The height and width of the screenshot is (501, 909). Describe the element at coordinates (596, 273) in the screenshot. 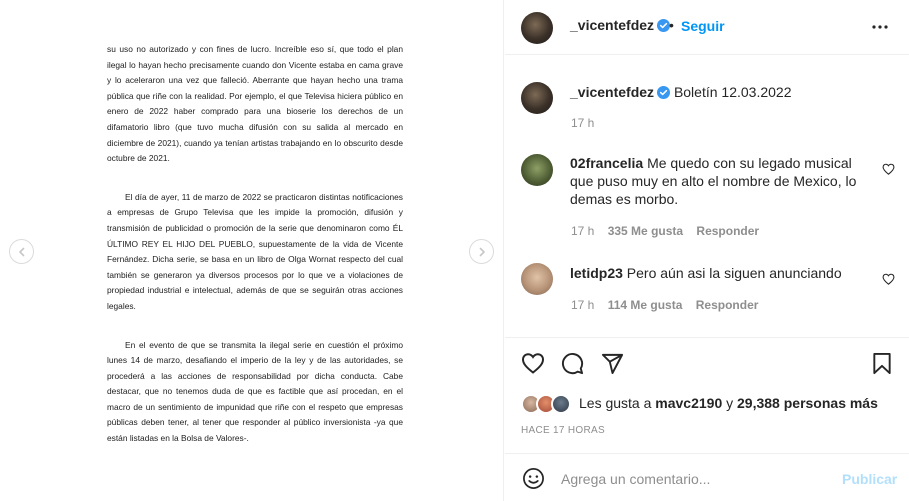

I see `comment-username: letidp23` at that location.